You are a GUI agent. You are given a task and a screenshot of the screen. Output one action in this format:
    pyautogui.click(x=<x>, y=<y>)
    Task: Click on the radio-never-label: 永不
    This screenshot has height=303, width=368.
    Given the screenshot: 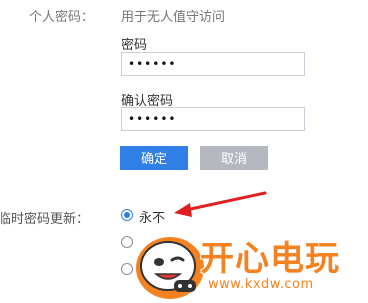 What is the action you would take?
    pyautogui.click(x=152, y=217)
    